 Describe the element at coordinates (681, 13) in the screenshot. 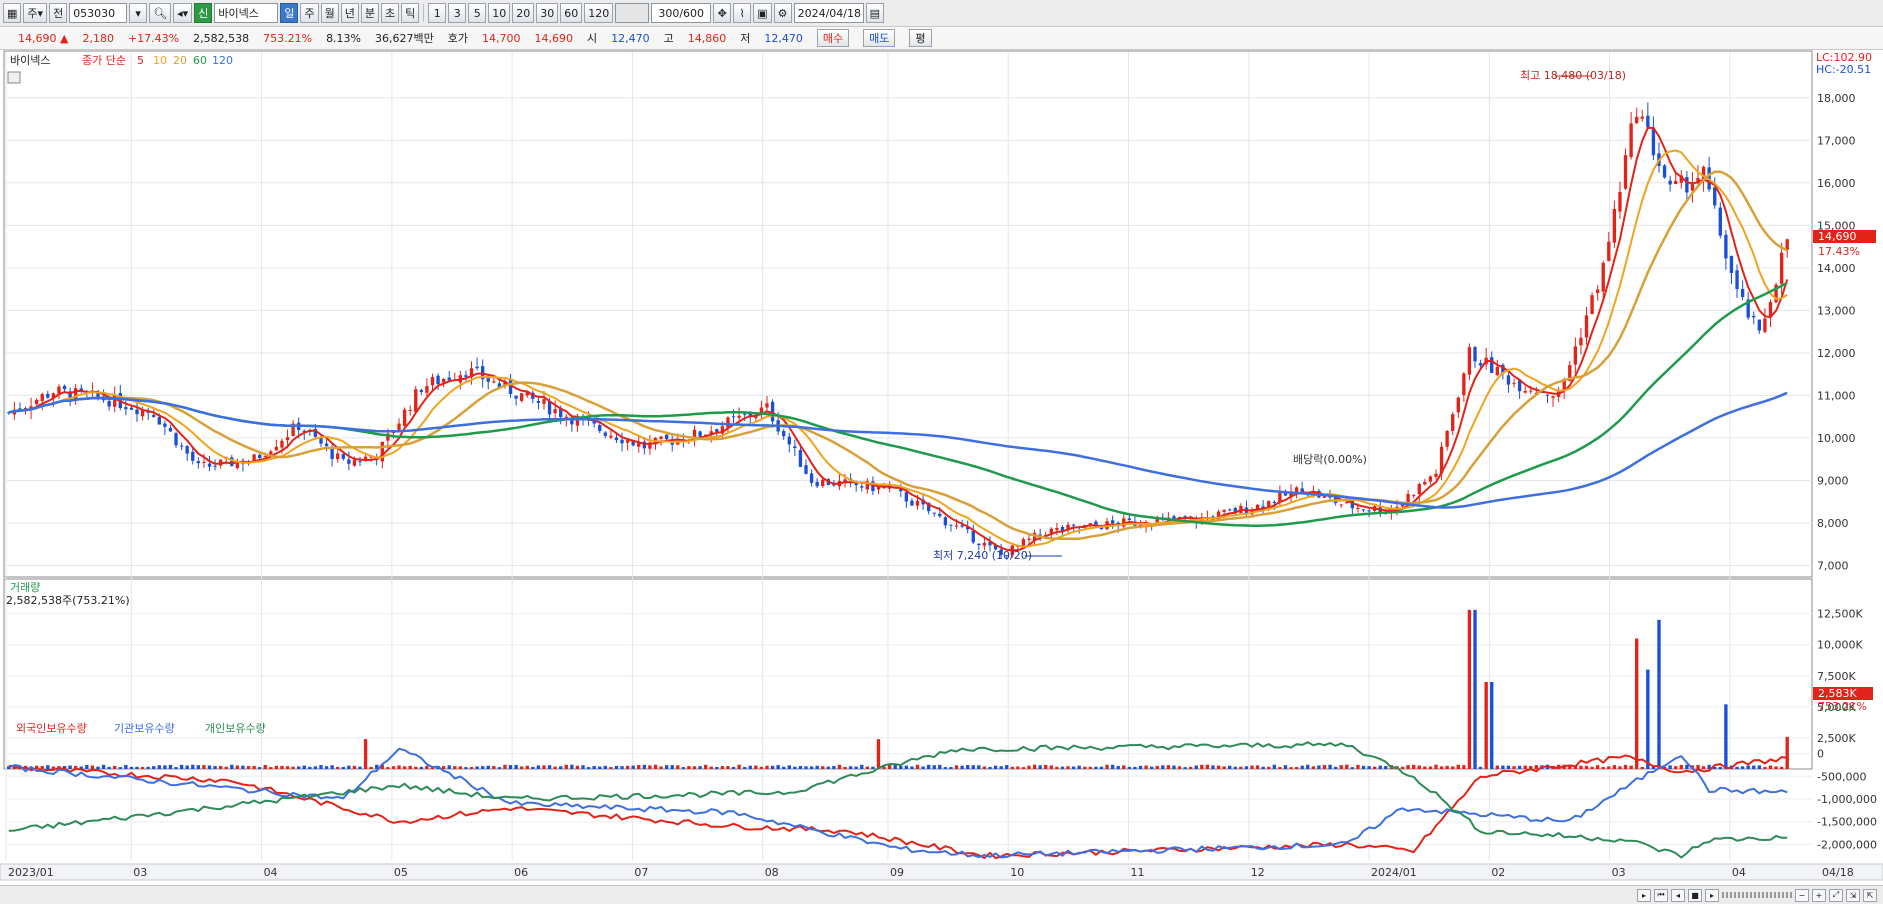

I see `bar-count-field: 300/600` at that location.